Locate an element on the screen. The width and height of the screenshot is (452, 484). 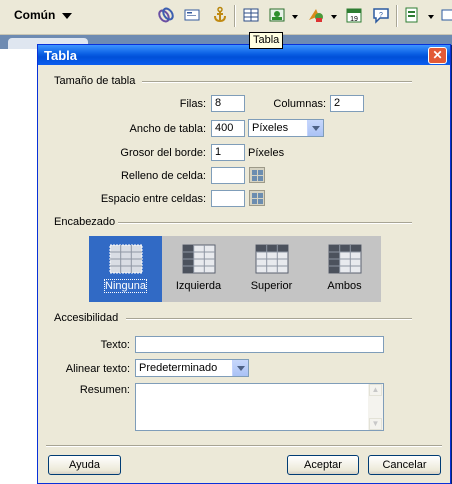
cell-spacing-label: Espacio entre celdas: is located at coordinates (153, 199).